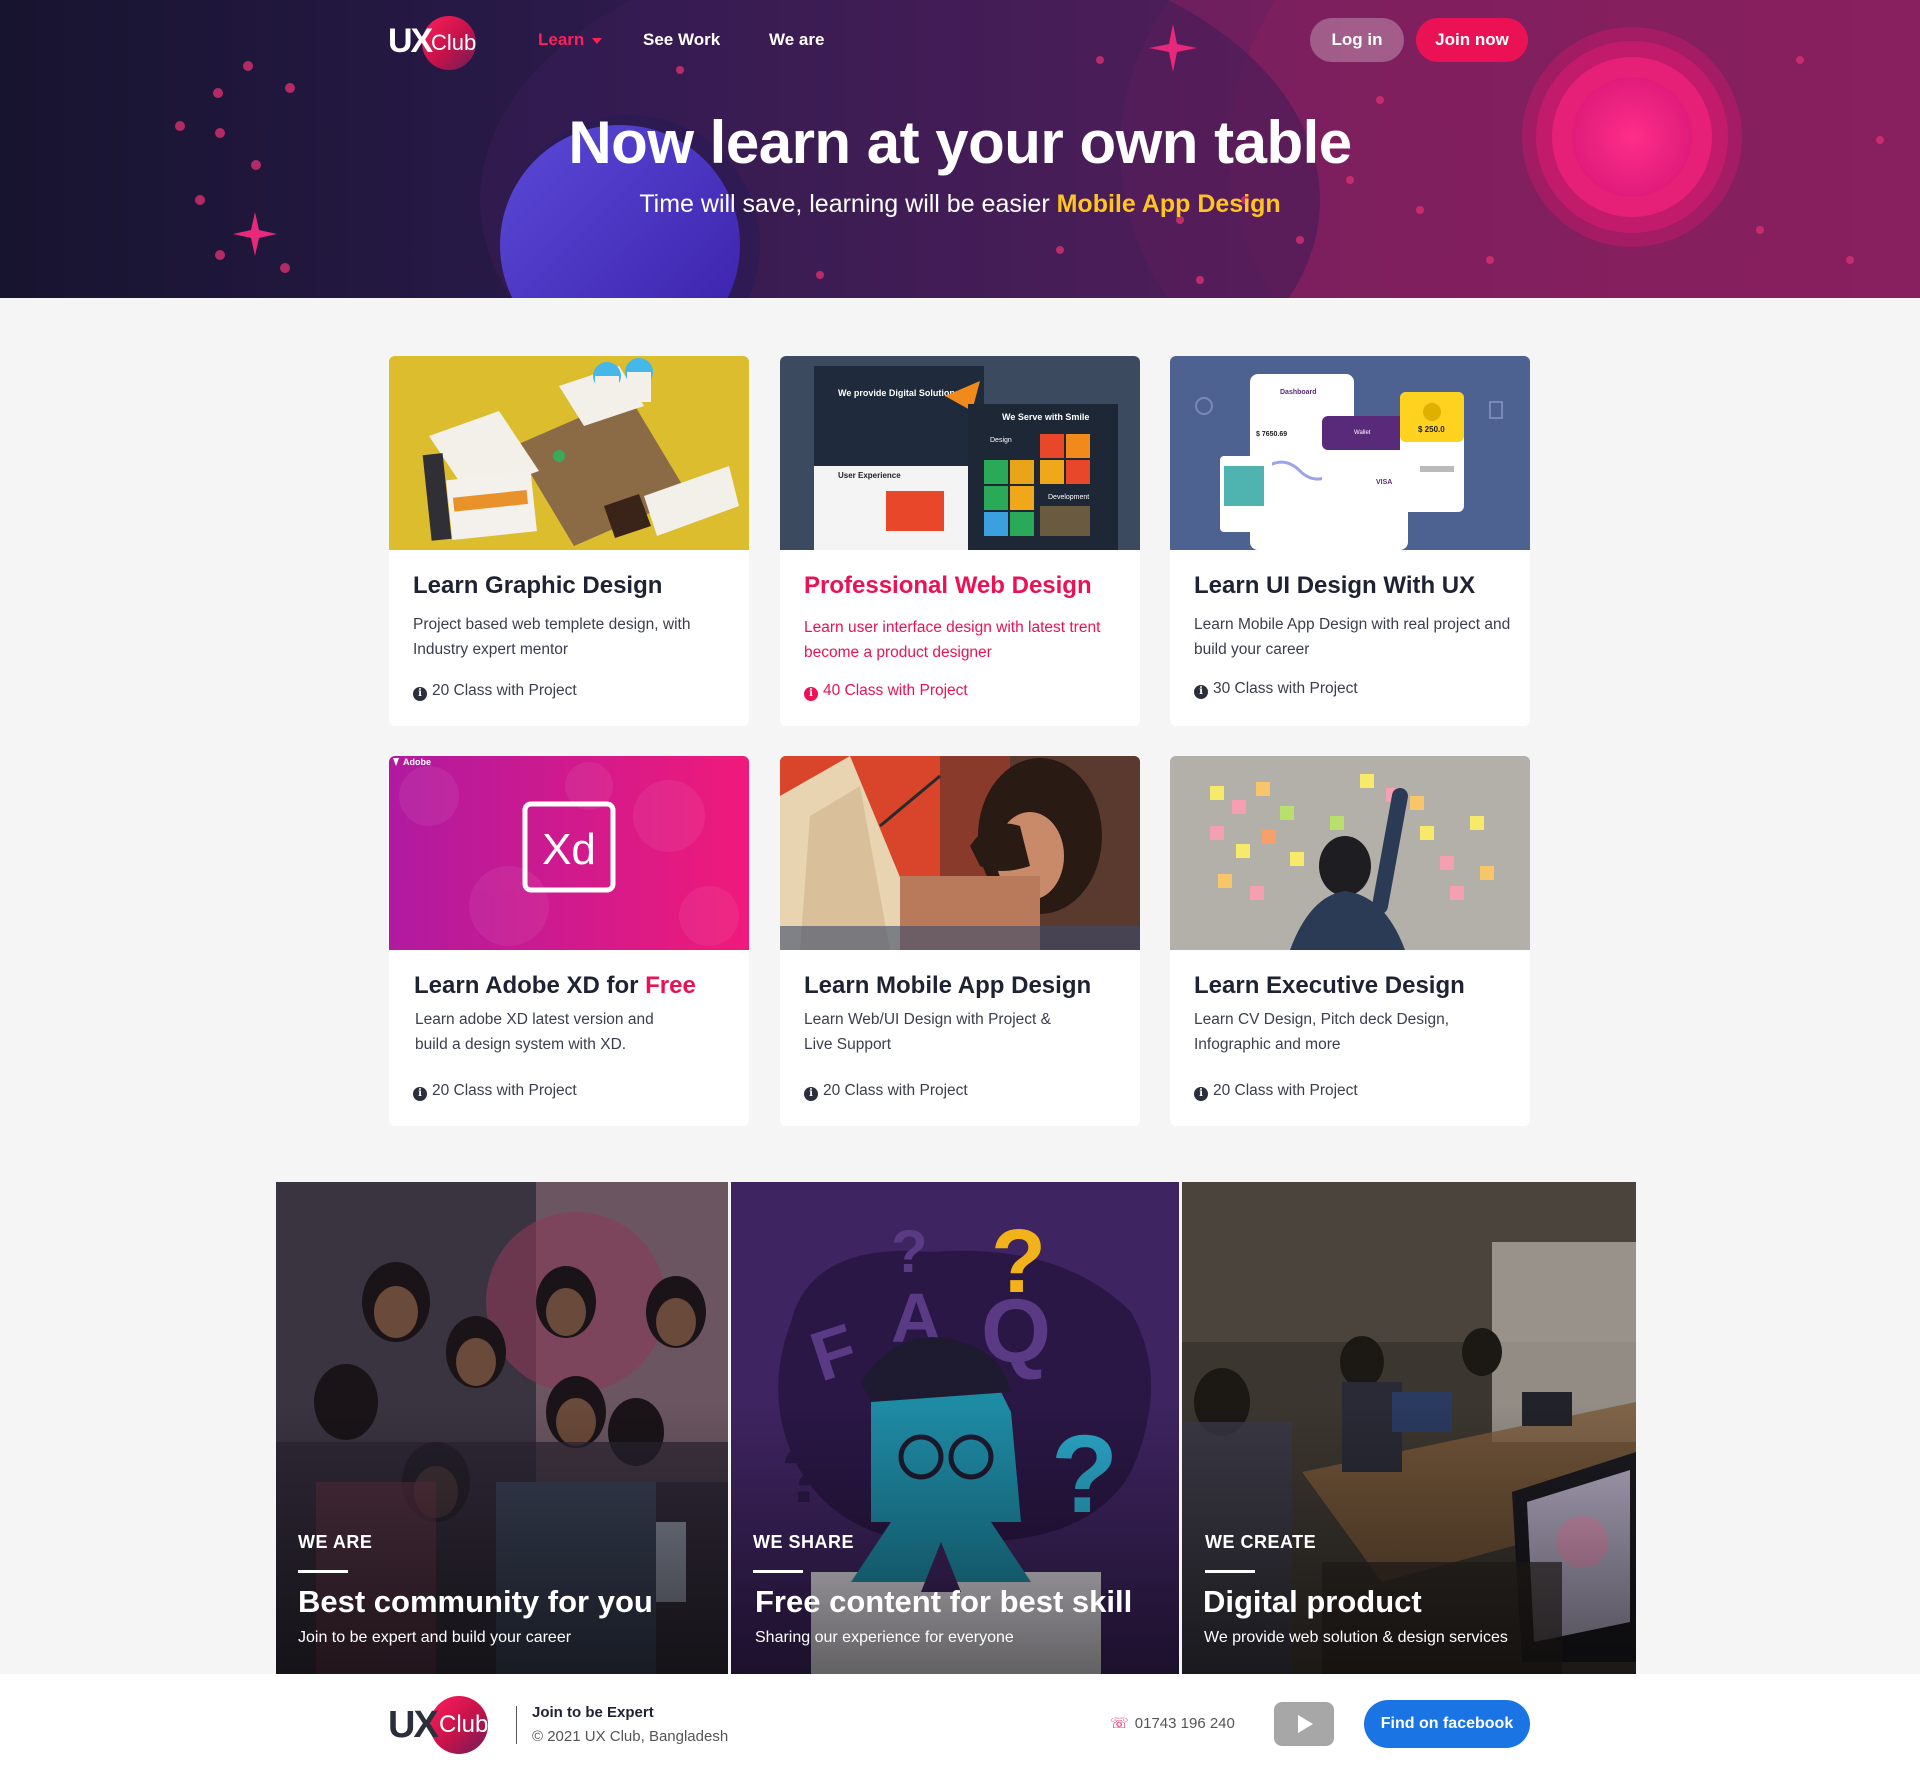 This screenshot has width=1920, height=1774. Describe the element at coordinates (1384, 482) in the screenshot. I see `thumb-text: VISA` at that location.